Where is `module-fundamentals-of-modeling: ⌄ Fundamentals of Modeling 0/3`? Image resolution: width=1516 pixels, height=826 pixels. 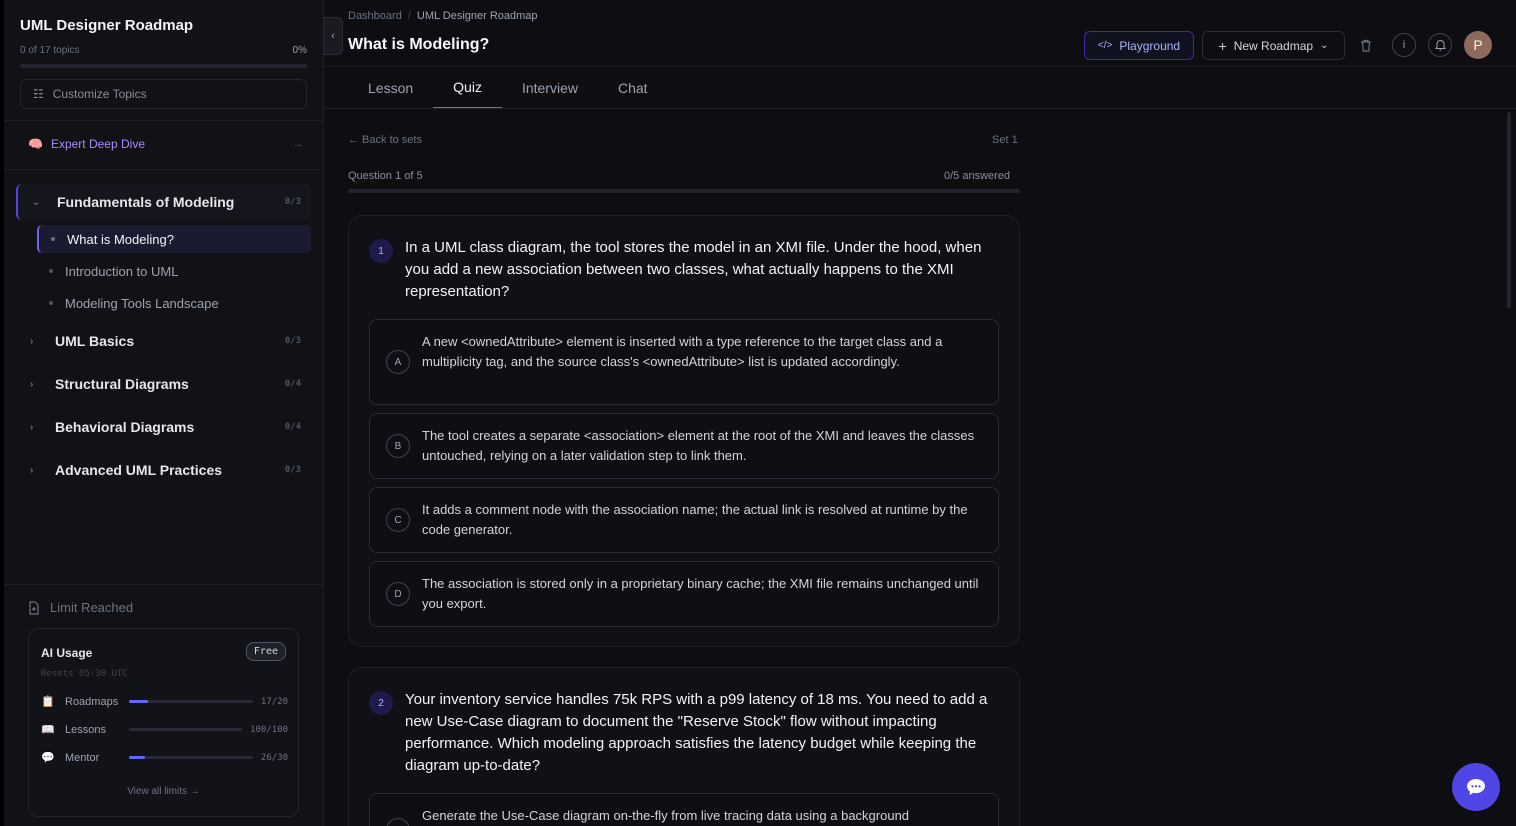
module-fundamentals-of-modeling: ⌄ Fundamentals of Modeling 0/3 is located at coordinates (163, 202).